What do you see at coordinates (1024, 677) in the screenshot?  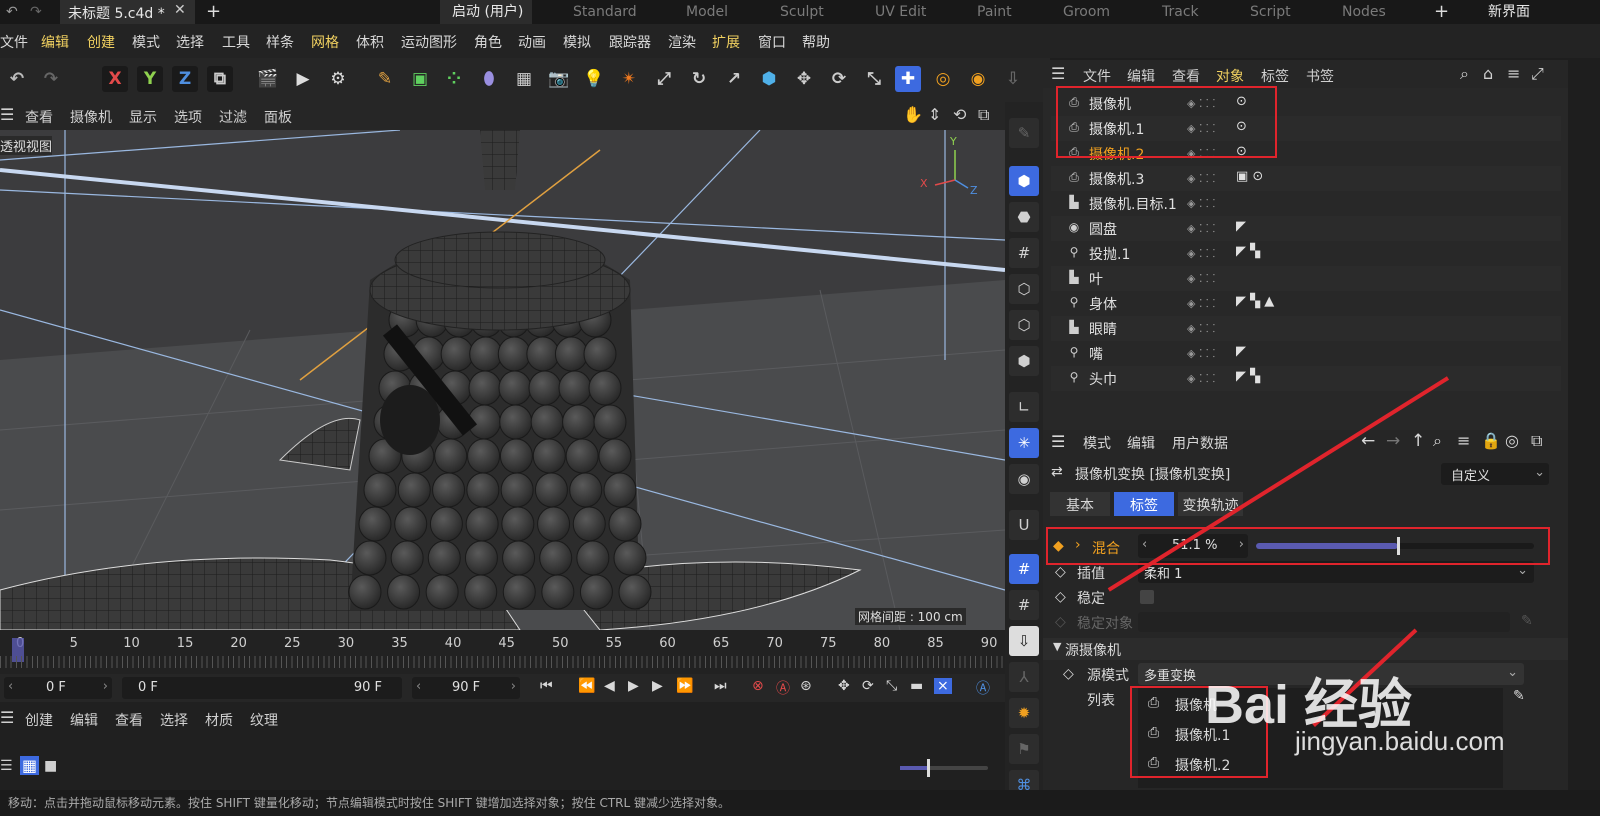 I see `ik-icon: ⅄` at bounding box center [1024, 677].